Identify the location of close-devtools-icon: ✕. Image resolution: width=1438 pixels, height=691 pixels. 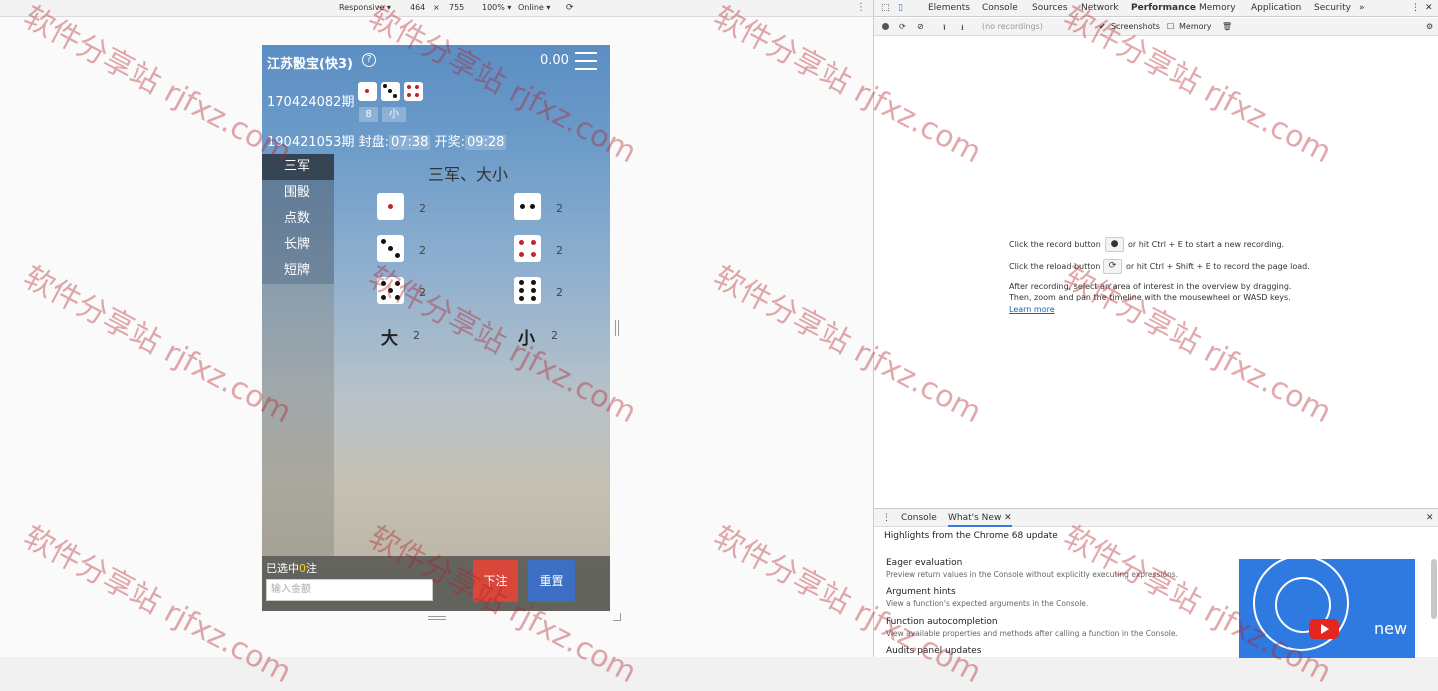
(1429, 8).